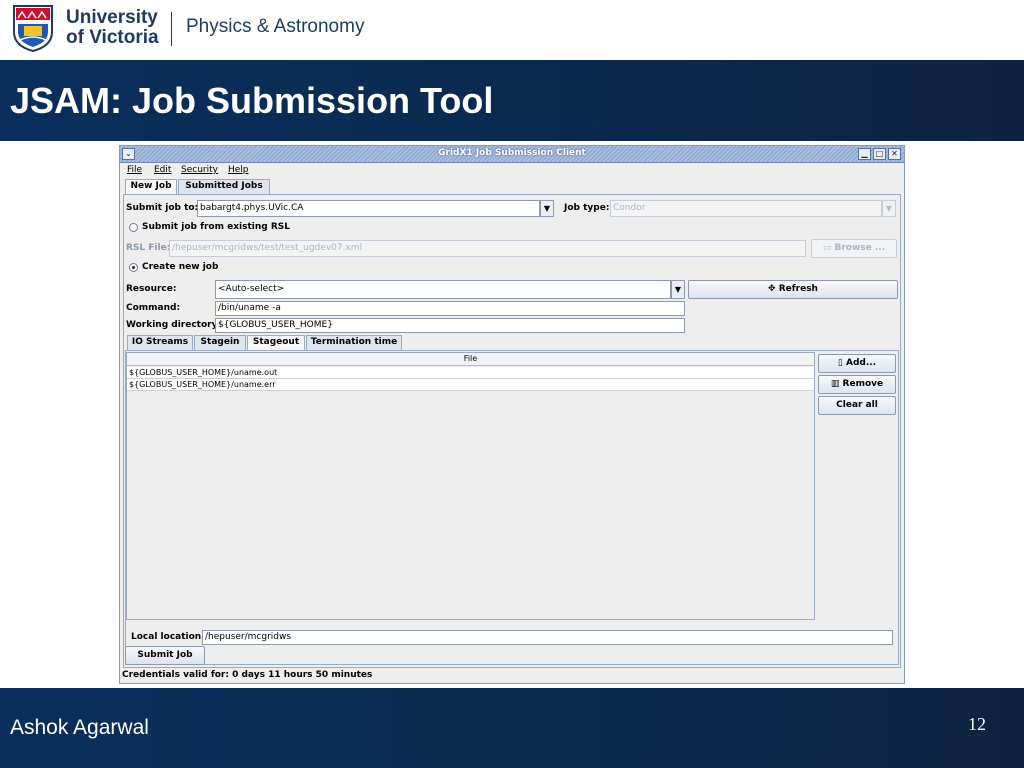 This screenshot has width=1024, height=768. What do you see at coordinates (894, 154) in the screenshot?
I see `close-icon: ✕` at bounding box center [894, 154].